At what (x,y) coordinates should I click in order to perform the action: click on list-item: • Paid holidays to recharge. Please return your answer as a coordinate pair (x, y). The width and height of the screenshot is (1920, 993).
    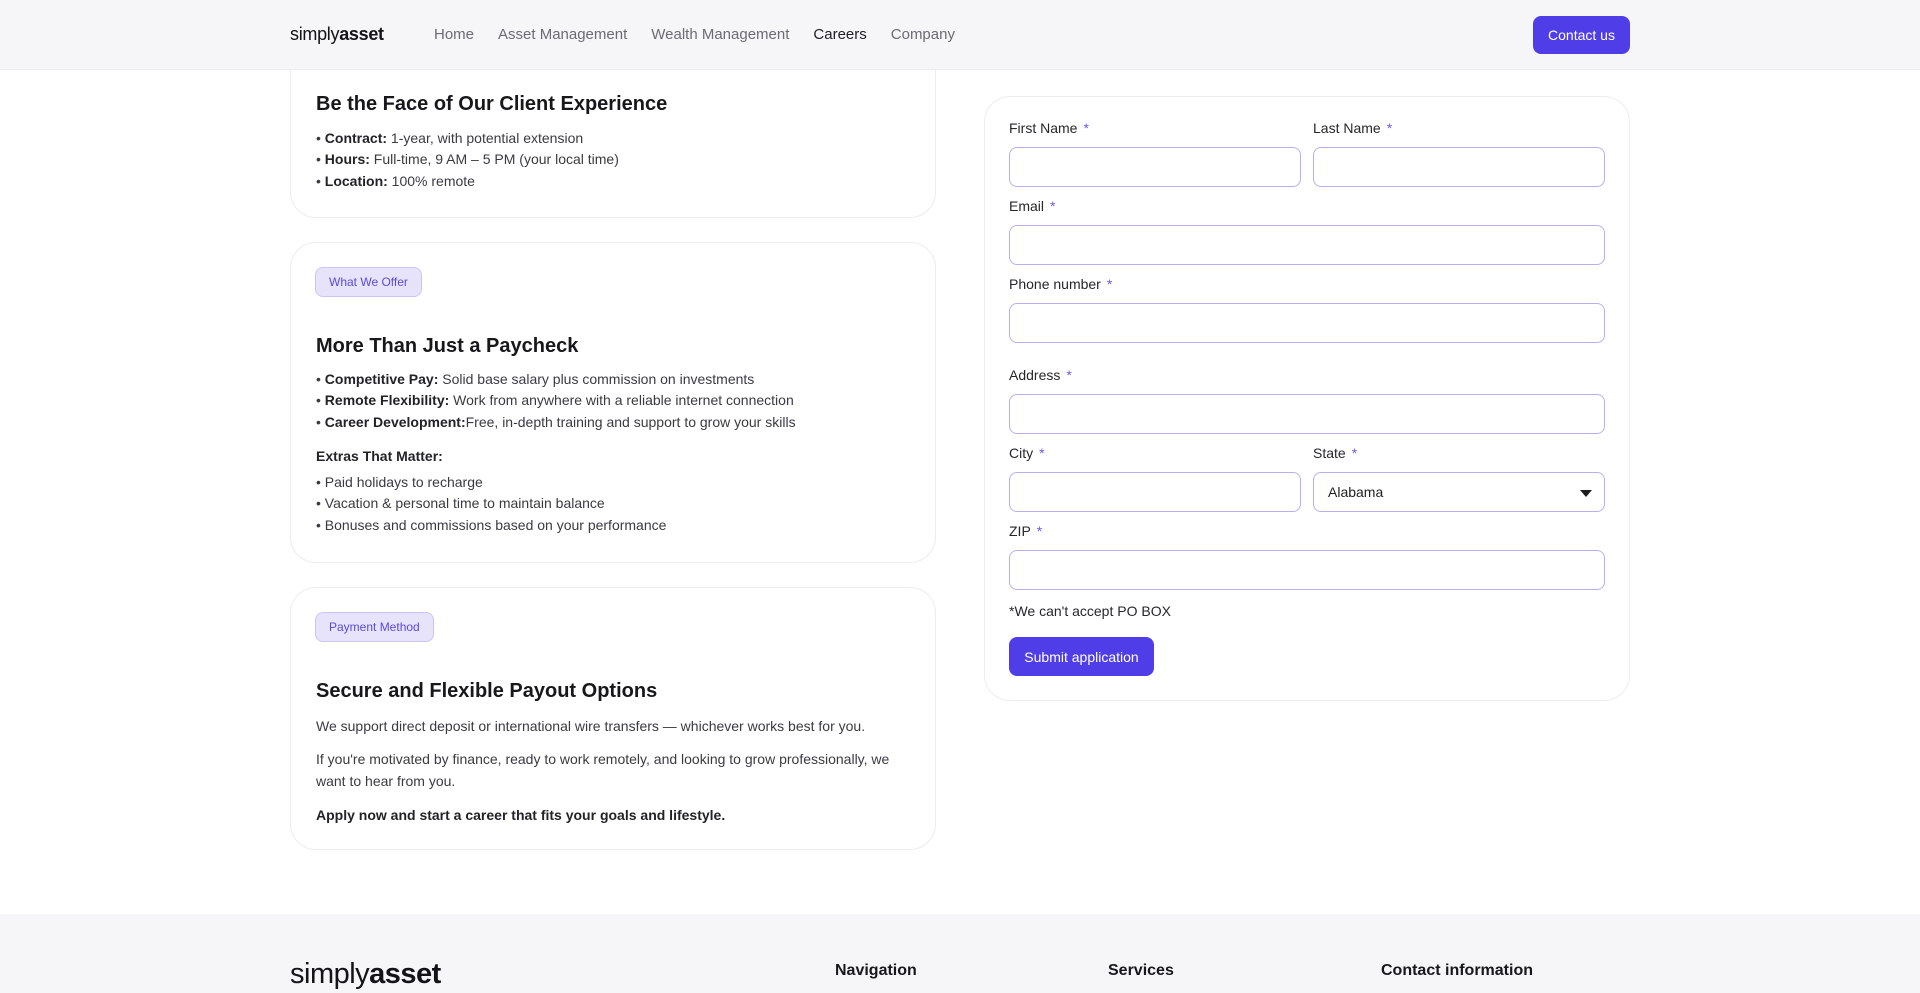
    Looking at the image, I should click on (399, 482).